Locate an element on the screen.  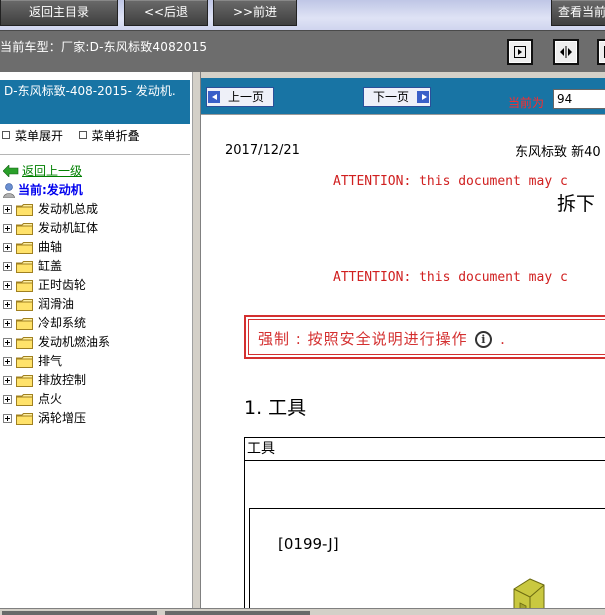
section-heading: 1. 工具 is located at coordinates (275, 408).